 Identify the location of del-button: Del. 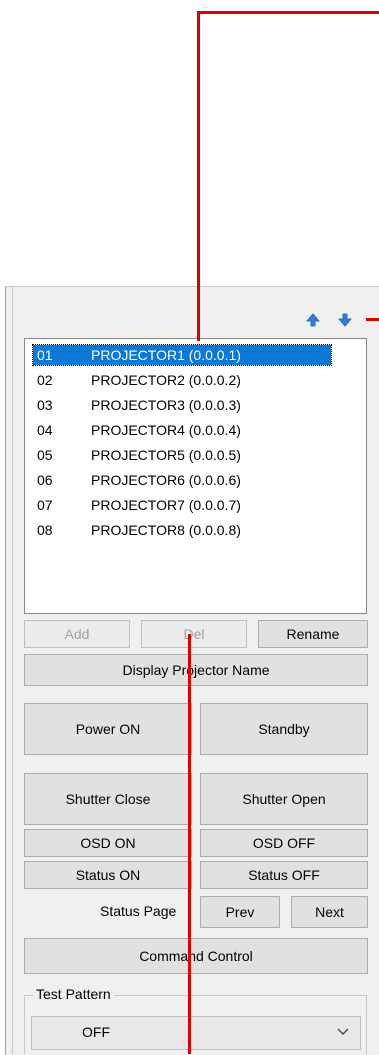
(194, 634).